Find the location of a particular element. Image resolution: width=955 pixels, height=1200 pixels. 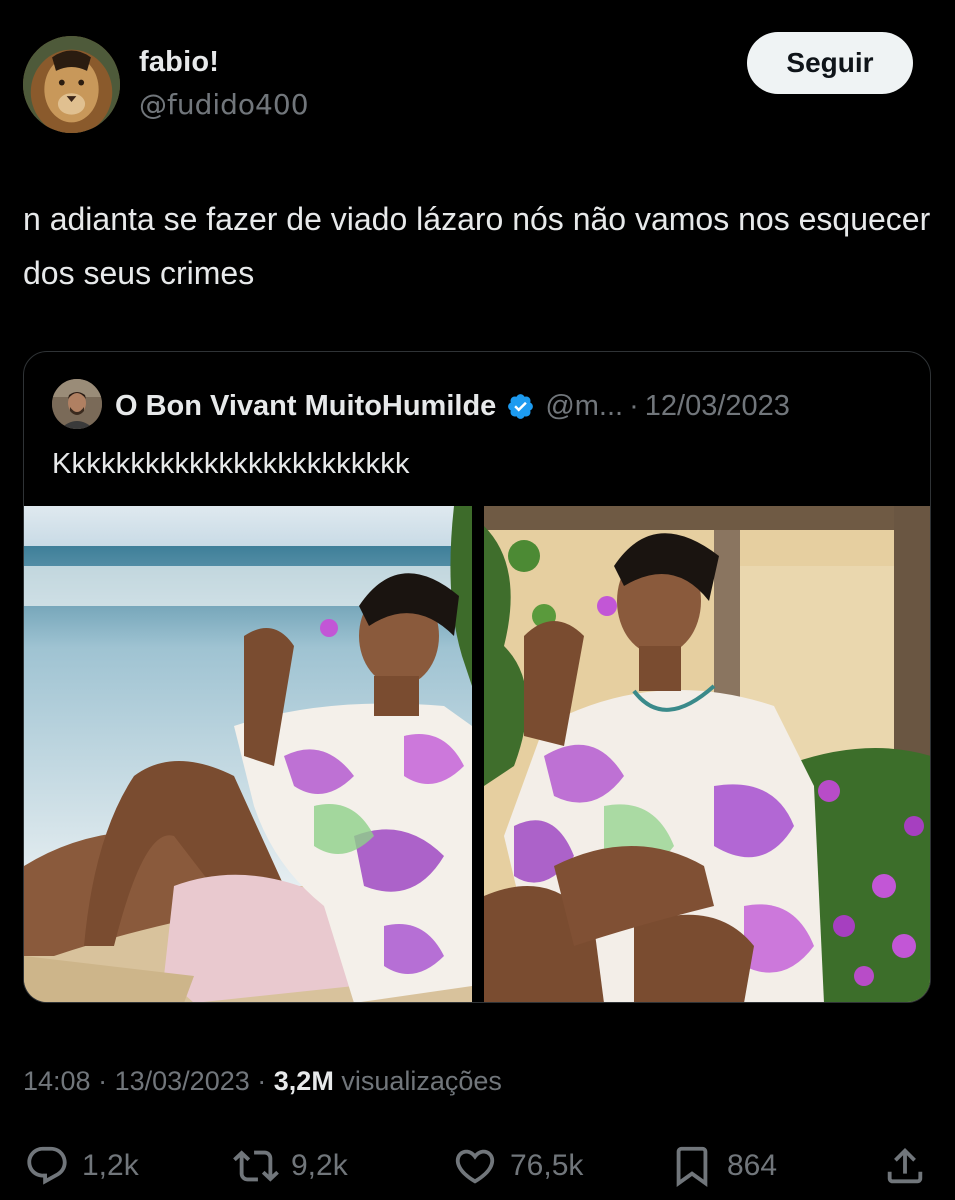

verified-badge-icon is located at coordinates (520, 406).